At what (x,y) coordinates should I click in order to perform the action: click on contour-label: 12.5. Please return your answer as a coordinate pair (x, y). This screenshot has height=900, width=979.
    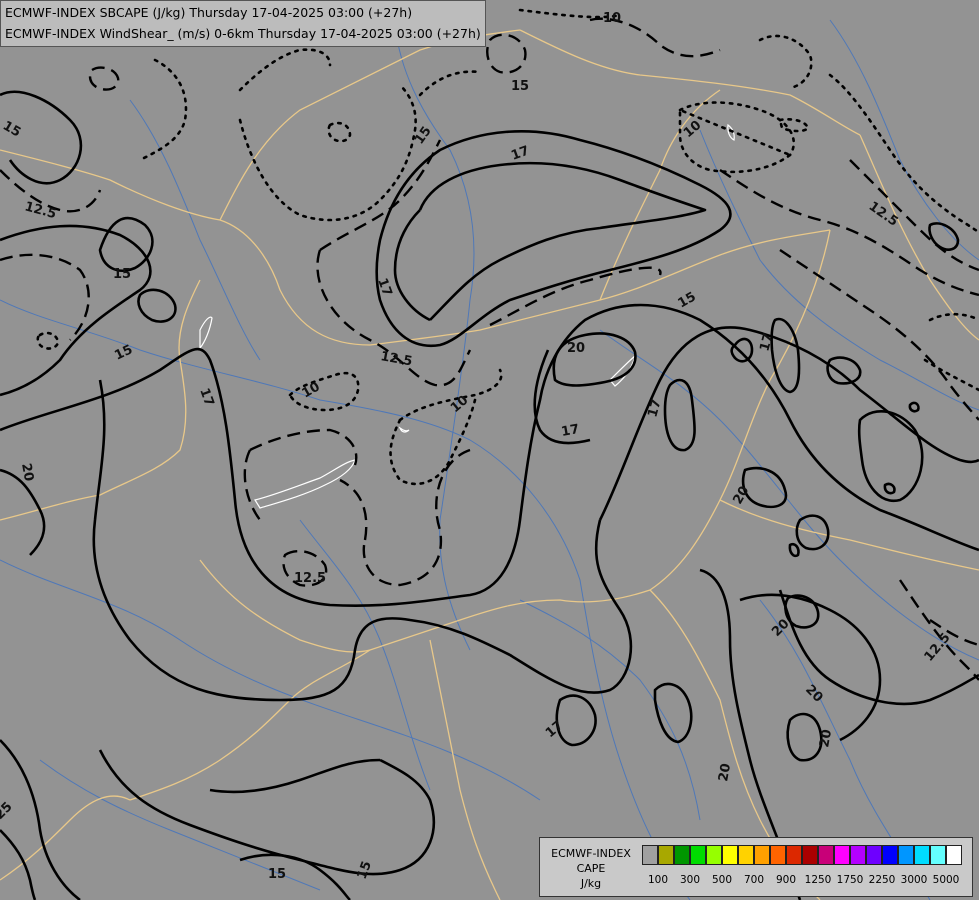
    Looking at the image, I should click on (310, 578).